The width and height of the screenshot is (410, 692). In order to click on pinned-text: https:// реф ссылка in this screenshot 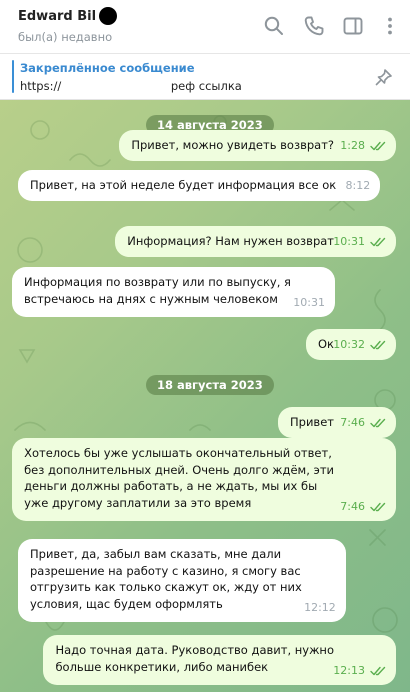, I will do `click(131, 86)`.